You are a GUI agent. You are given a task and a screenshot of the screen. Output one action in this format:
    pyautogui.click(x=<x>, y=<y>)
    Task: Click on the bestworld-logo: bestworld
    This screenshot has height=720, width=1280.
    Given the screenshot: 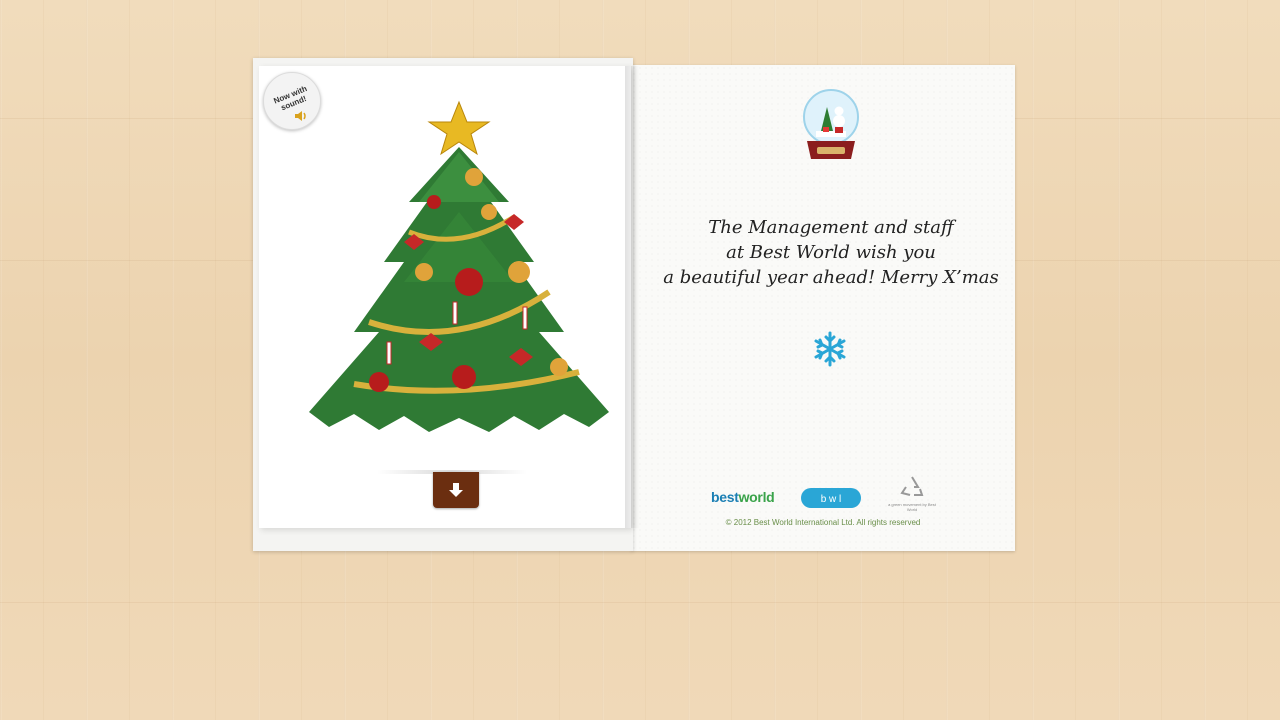 What is the action you would take?
    pyautogui.click(x=743, y=497)
    